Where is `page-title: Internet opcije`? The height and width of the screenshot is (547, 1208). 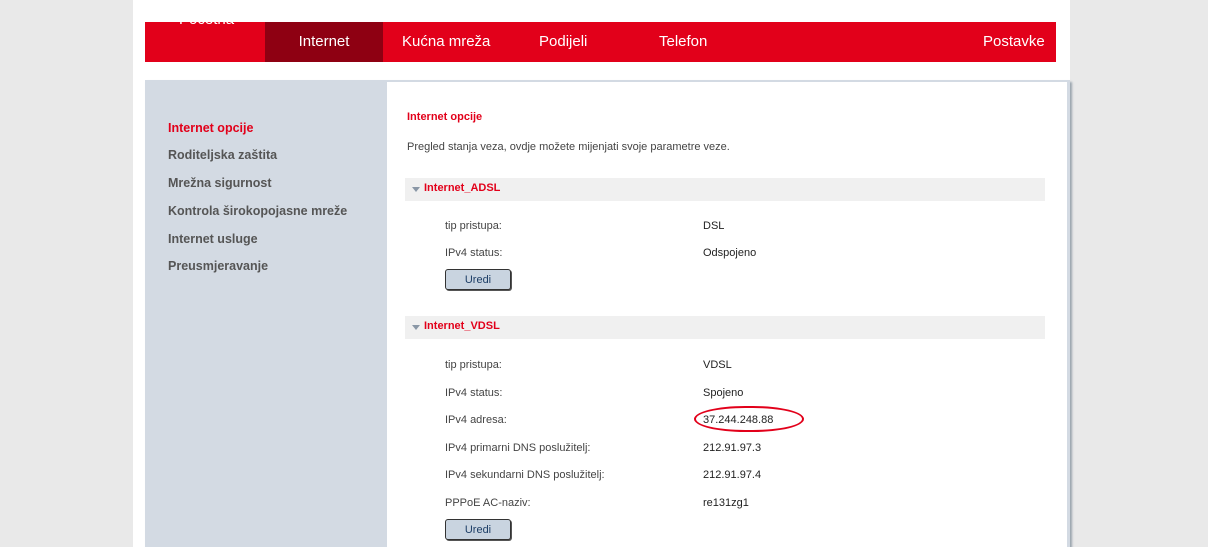
page-title: Internet opcije is located at coordinates (445, 117).